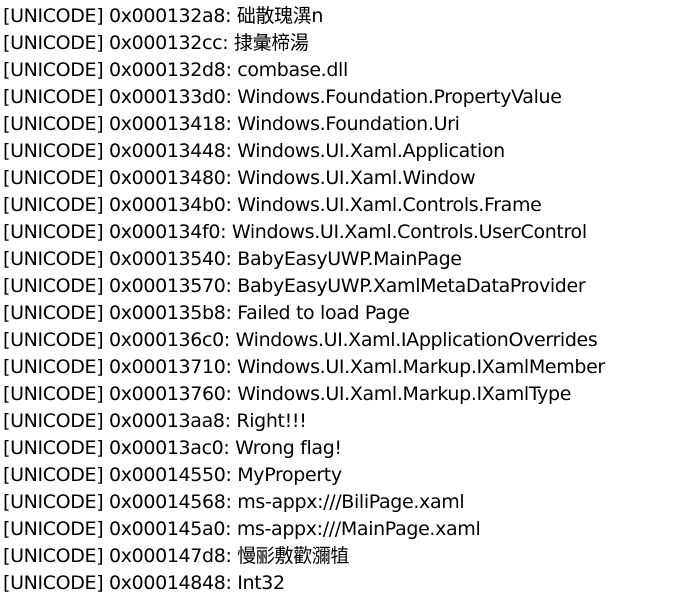 Image resolution: width=680 pixels, height=597 pixels. What do you see at coordinates (166, 421) in the screenshot?
I see `string-address: 0x00013aa8` at bounding box center [166, 421].